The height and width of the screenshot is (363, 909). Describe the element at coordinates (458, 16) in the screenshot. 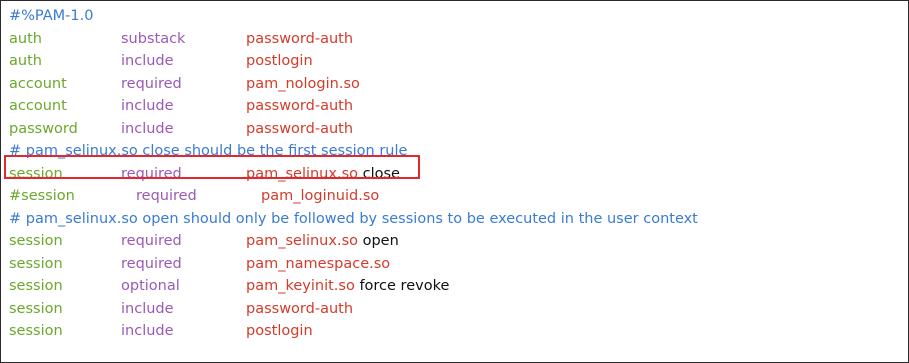

I see `code-line-1: #%PAM-1.0` at that location.